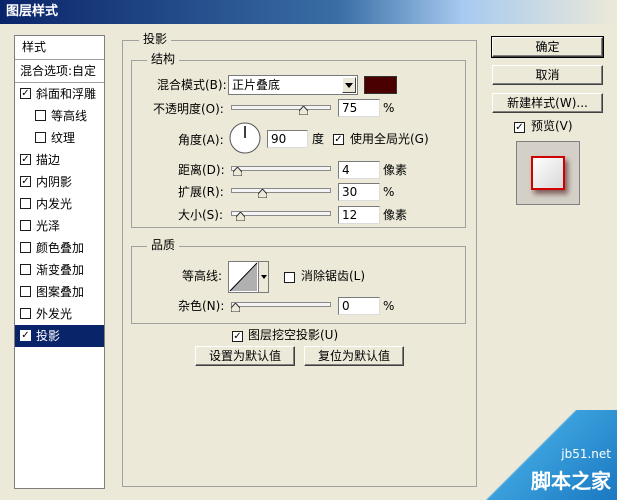  Describe the element at coordinates (380, 85) in the screenshot. I see `shadow-color-swatch` at that location.